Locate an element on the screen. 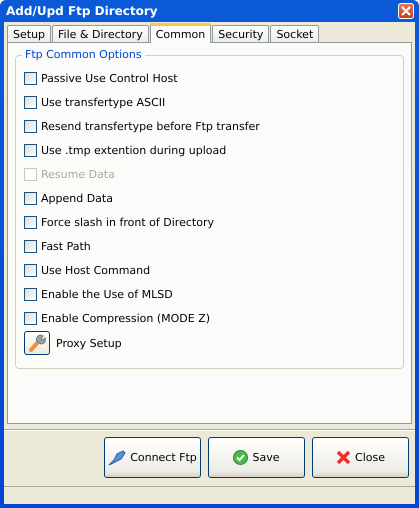  group-title: Ftp Common Options is located at coordinates (83, 54).